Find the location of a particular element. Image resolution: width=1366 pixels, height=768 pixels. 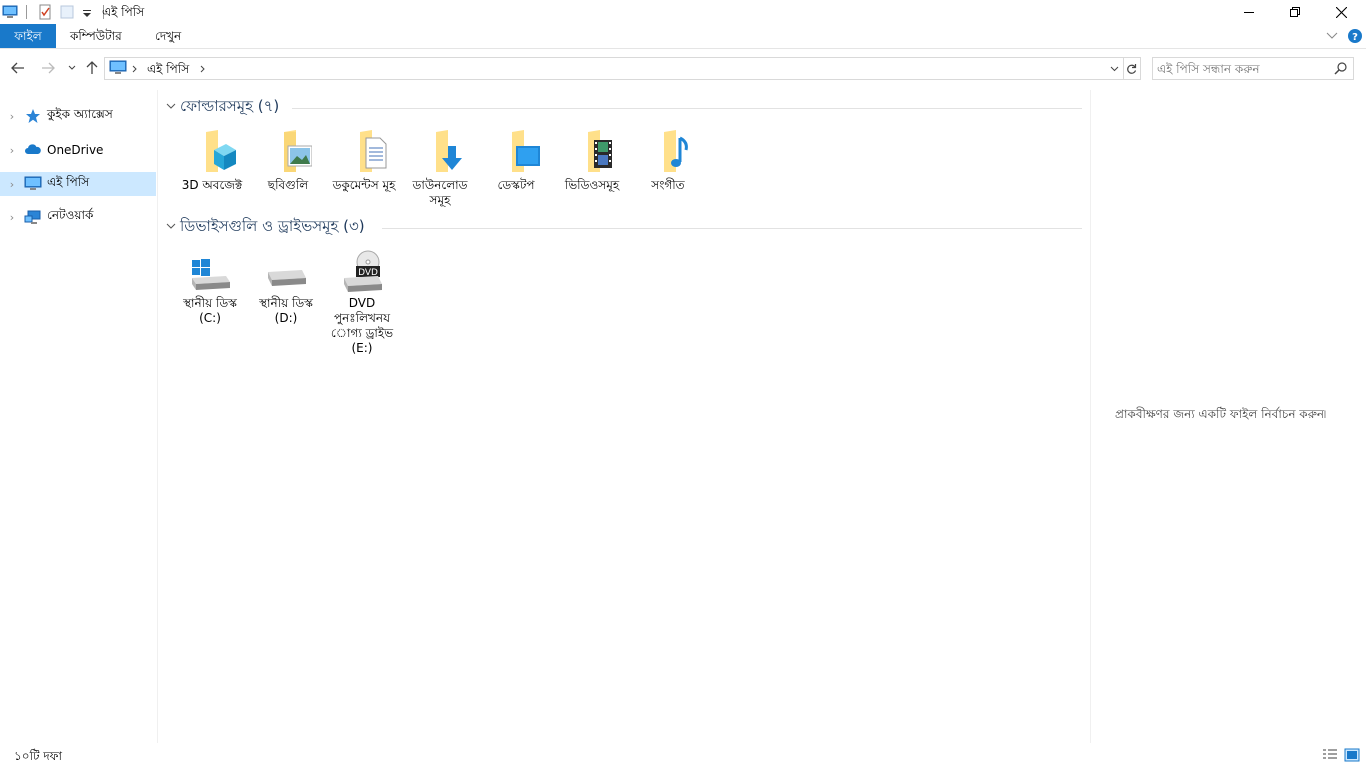

folder-desktop: ডেস্কটপ is located at coordinates (516, 160).